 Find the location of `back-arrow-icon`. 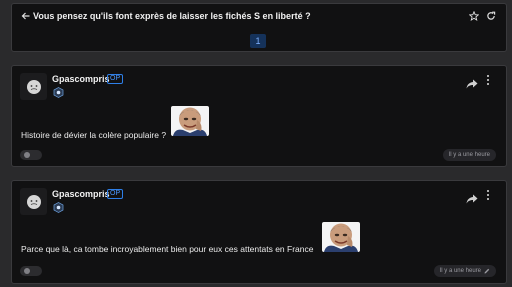

back-arrow-icon is located at coordinates (26, 16).